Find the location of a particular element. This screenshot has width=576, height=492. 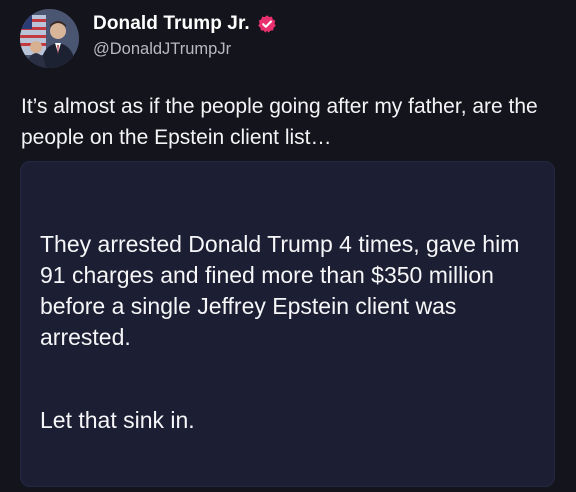

profile-photo-icon is located at coordinates (49, 38).